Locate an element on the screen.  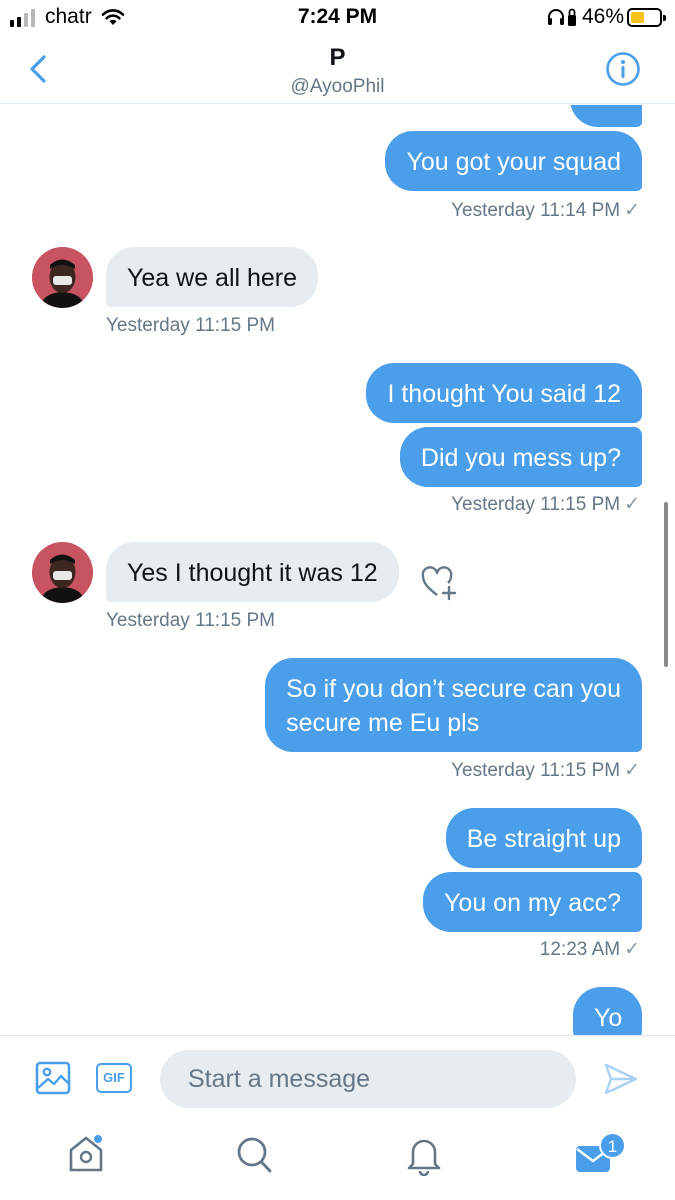
message-text: Yea we all here is located at coordinates (212, 278).